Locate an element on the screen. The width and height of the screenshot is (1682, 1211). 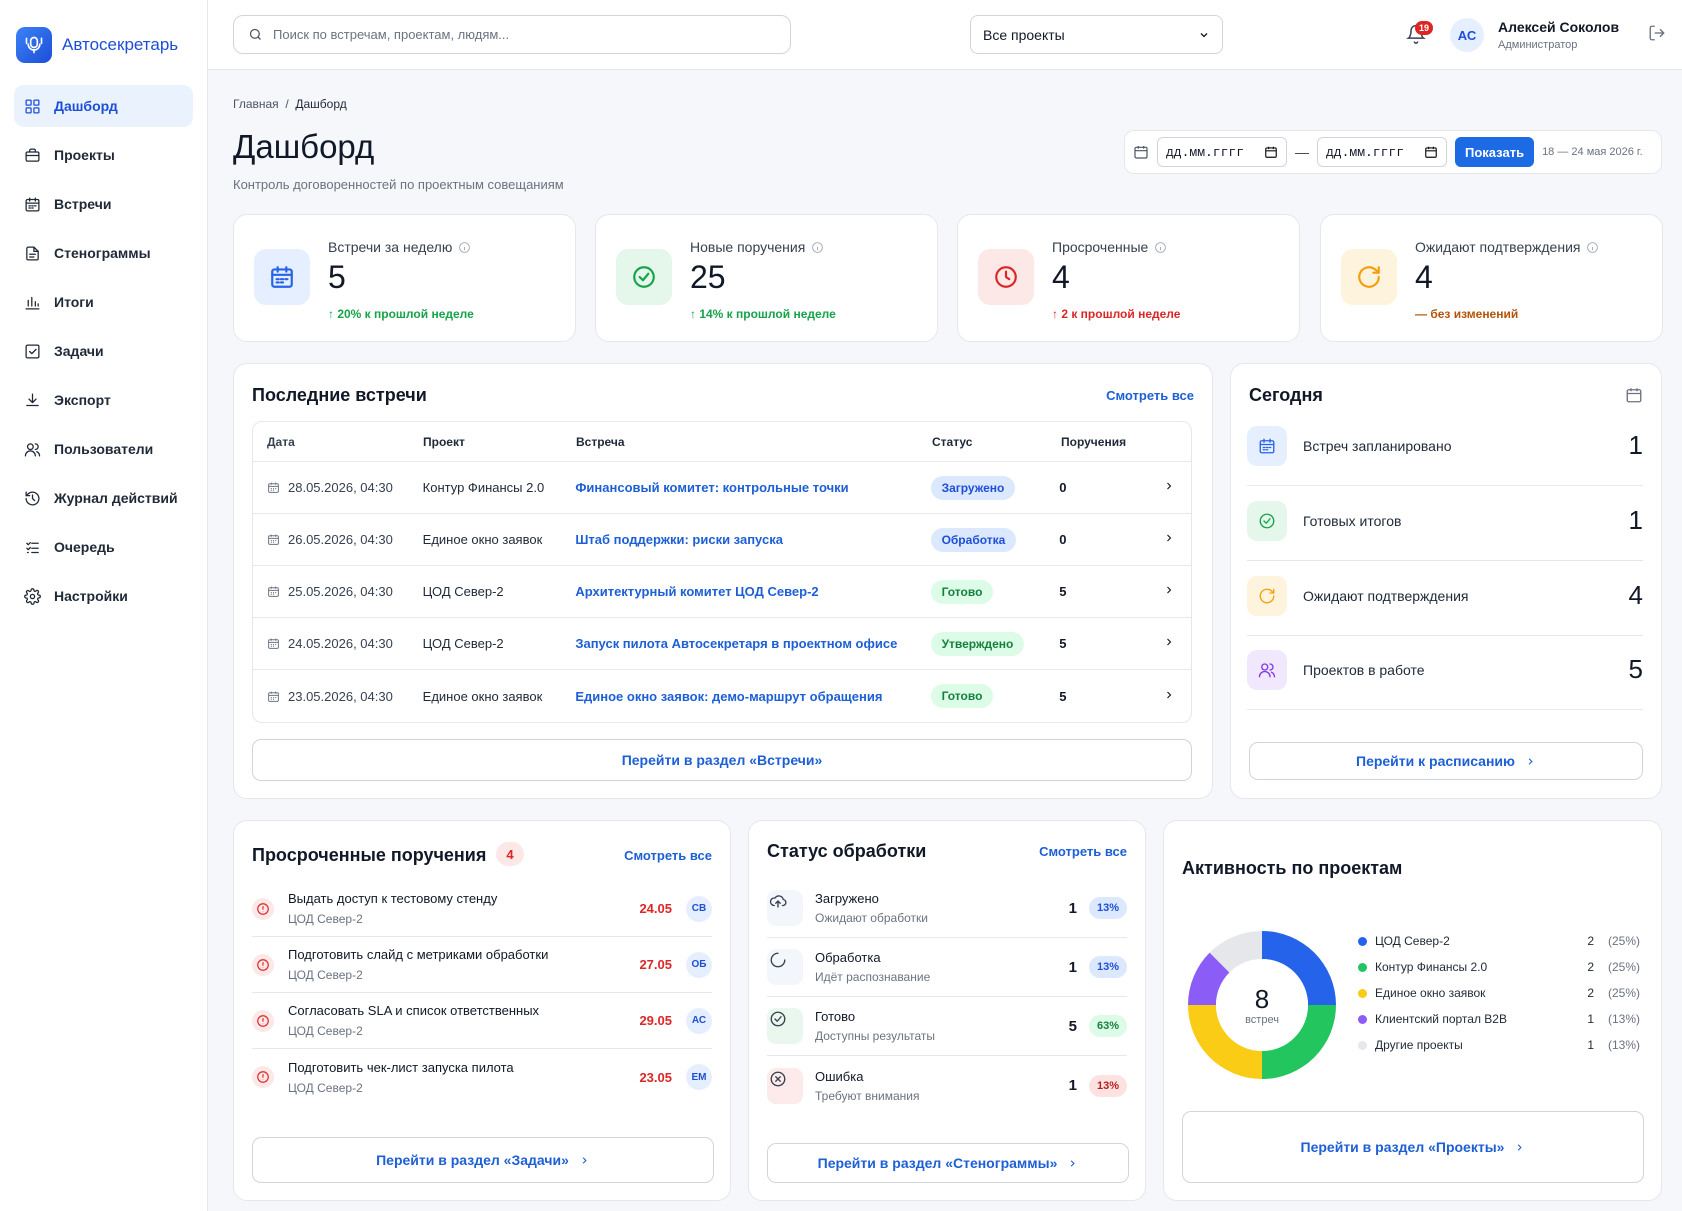
assignee-avatar: ЕМ is located at coordinates (699, 1077).